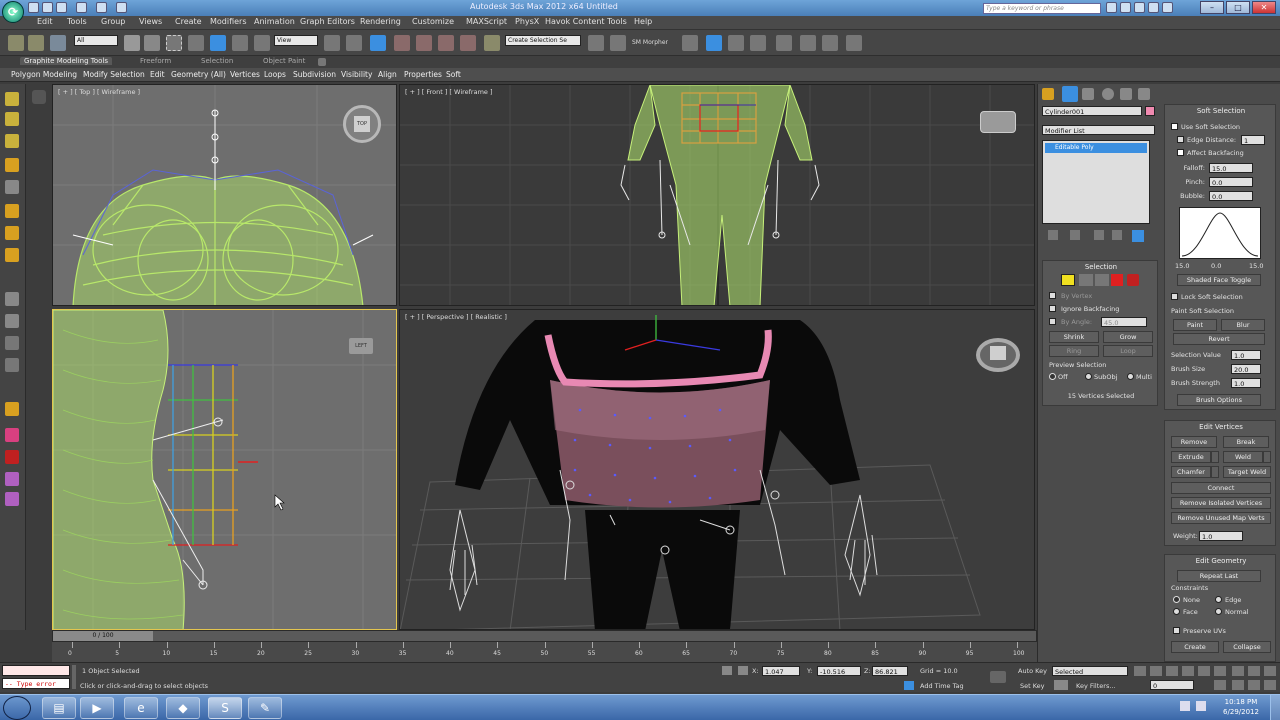  What do you see at coordinates (1238, 685) in the screenshot?
I see `field-of-view-icon` at bounding box center [1238, 685].